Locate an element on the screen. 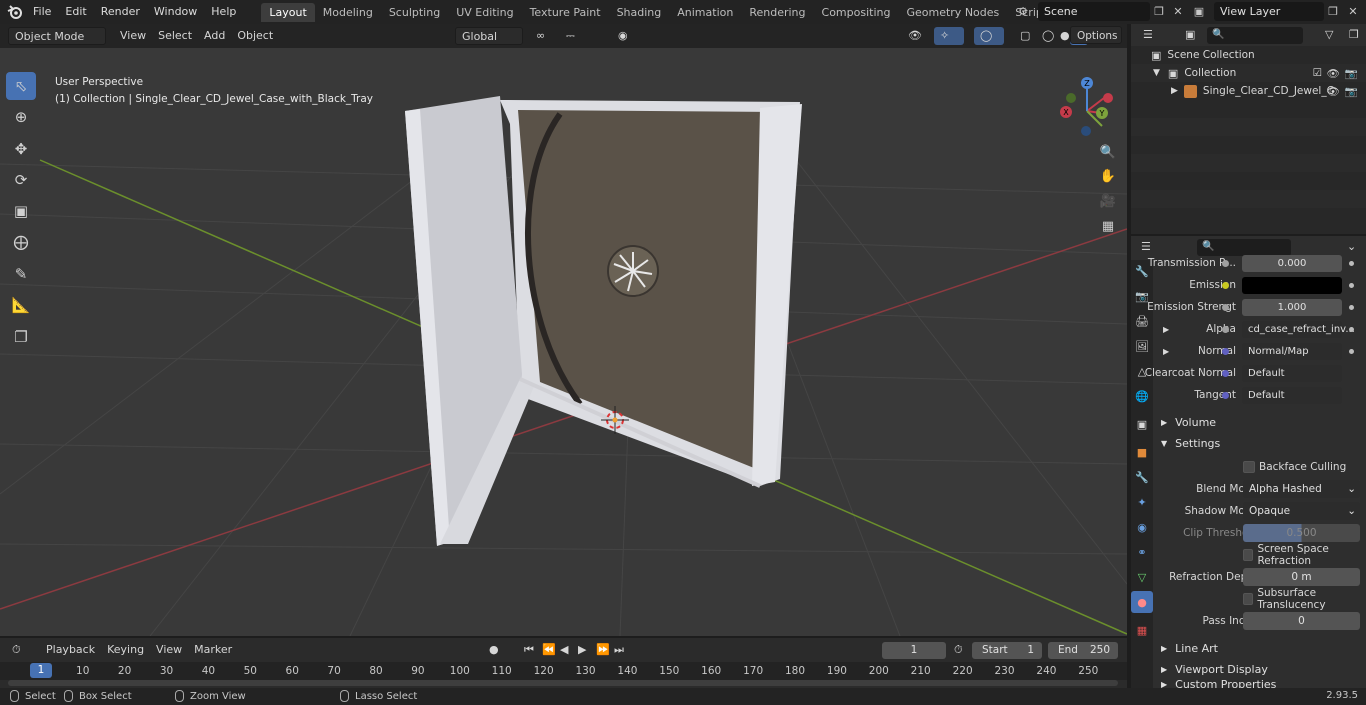 This screenshot has height=705, width=1366. snap-icon: ⎓ is located at coordinates (580, 36).